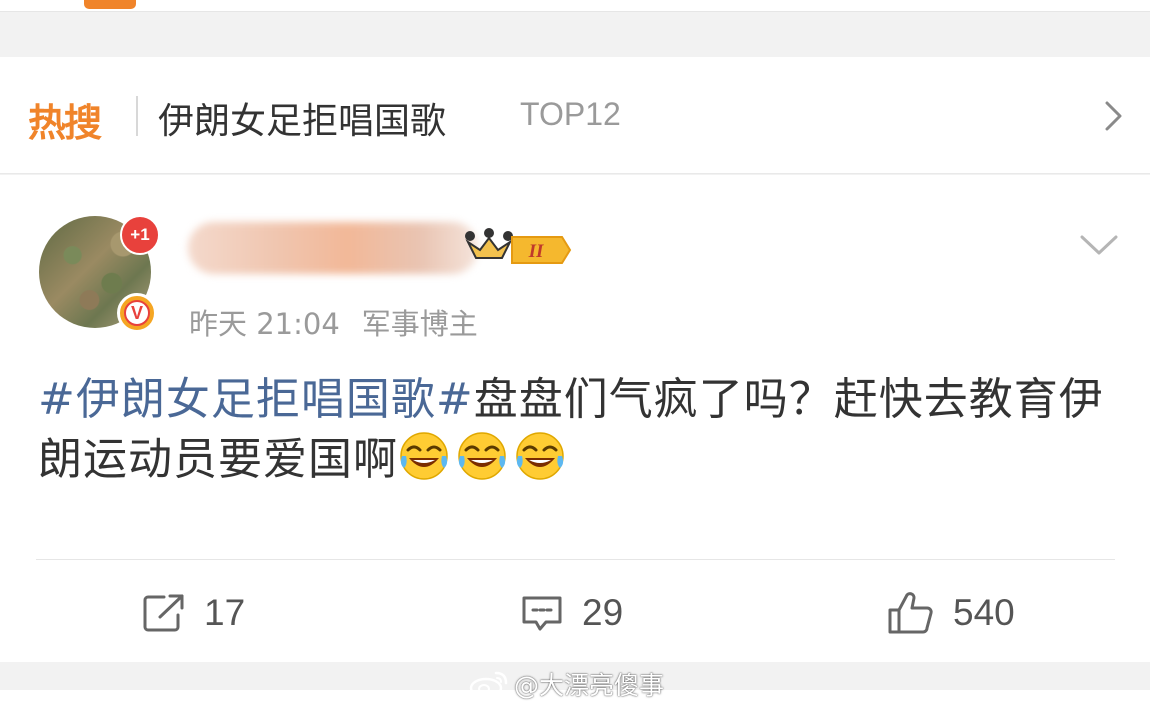  I want to click on chevron-down-icon, so click(1099, 245).